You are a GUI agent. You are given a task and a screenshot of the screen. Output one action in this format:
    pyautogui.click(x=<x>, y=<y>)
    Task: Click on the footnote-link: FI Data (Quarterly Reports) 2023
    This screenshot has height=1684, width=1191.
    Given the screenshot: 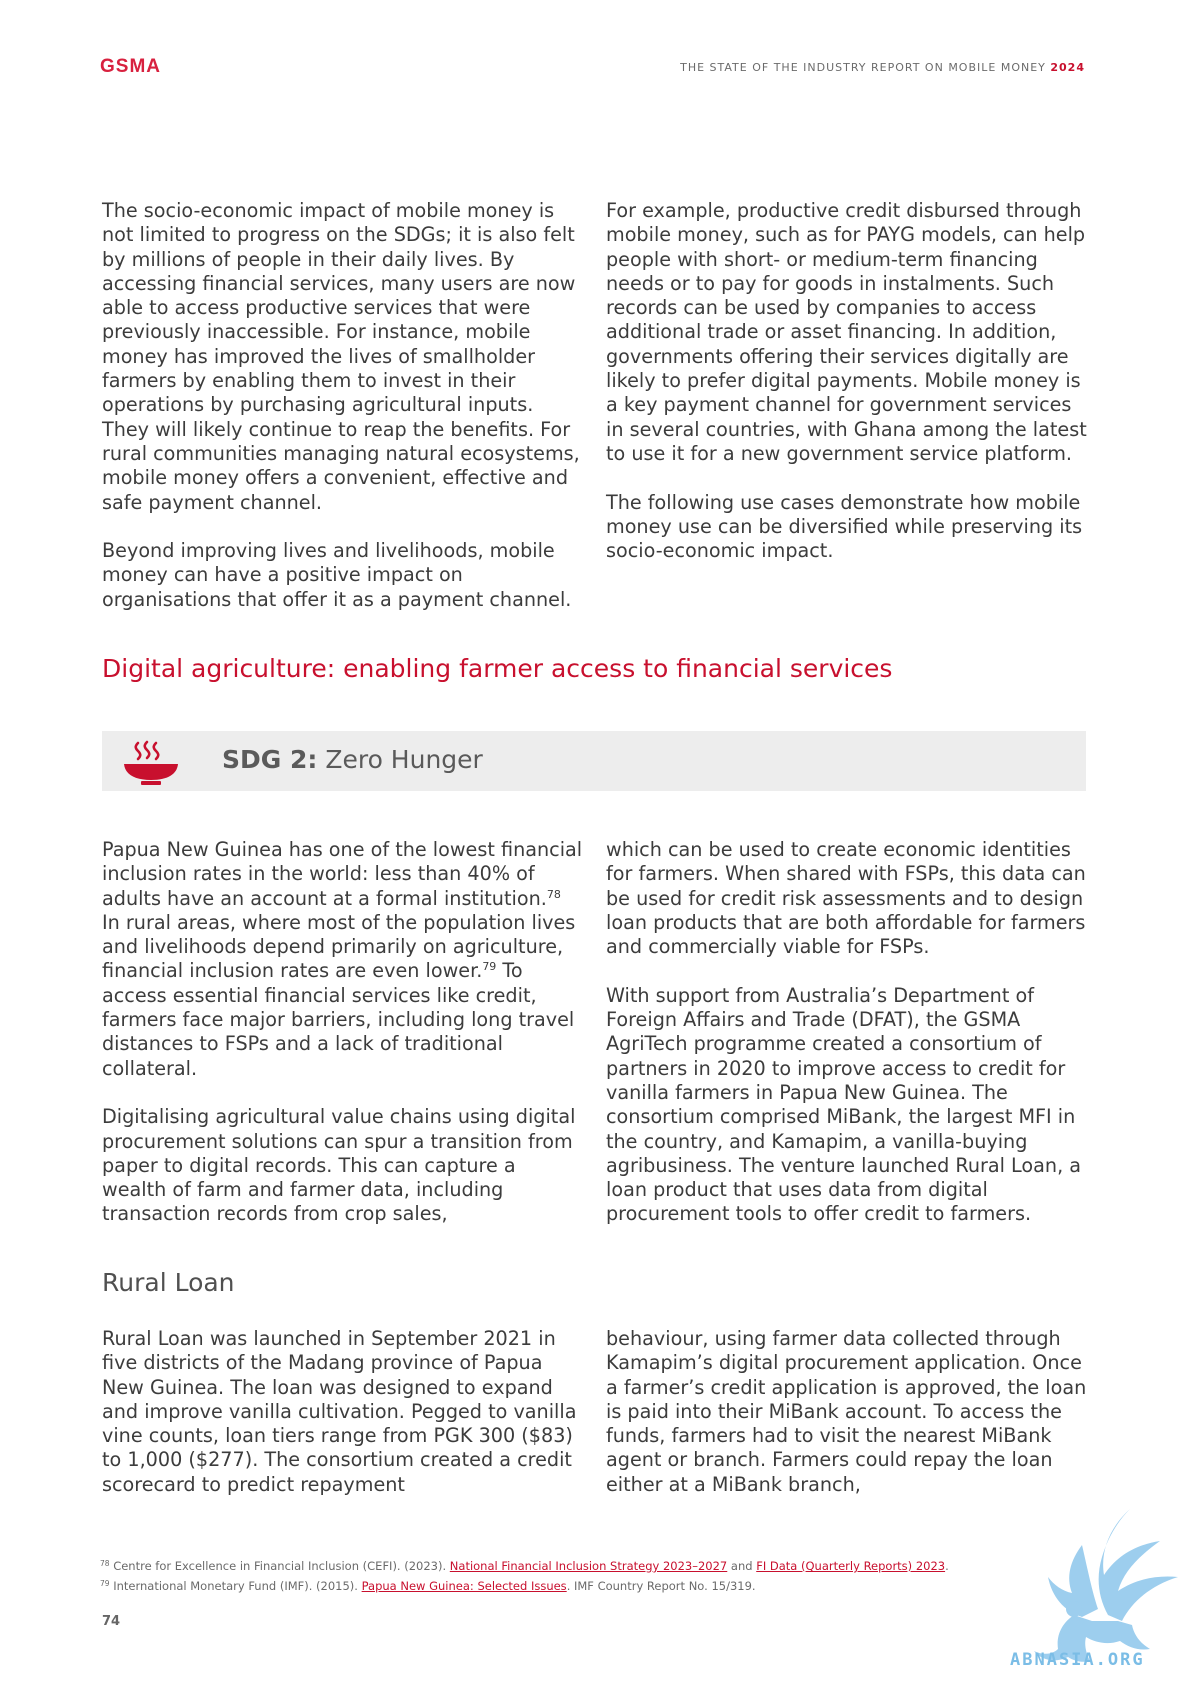 What is the action you would take?
    pyautogui.click(x=850, y=1566)
    